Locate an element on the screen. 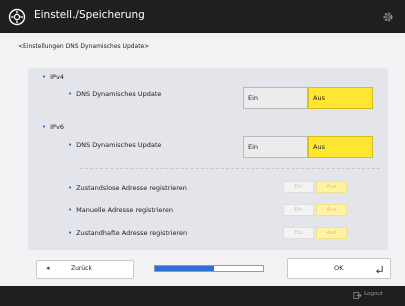 The width and height of the screenshot is (405, 306). back-arrow-icon: ◂ is located at coordinates (48, 268).